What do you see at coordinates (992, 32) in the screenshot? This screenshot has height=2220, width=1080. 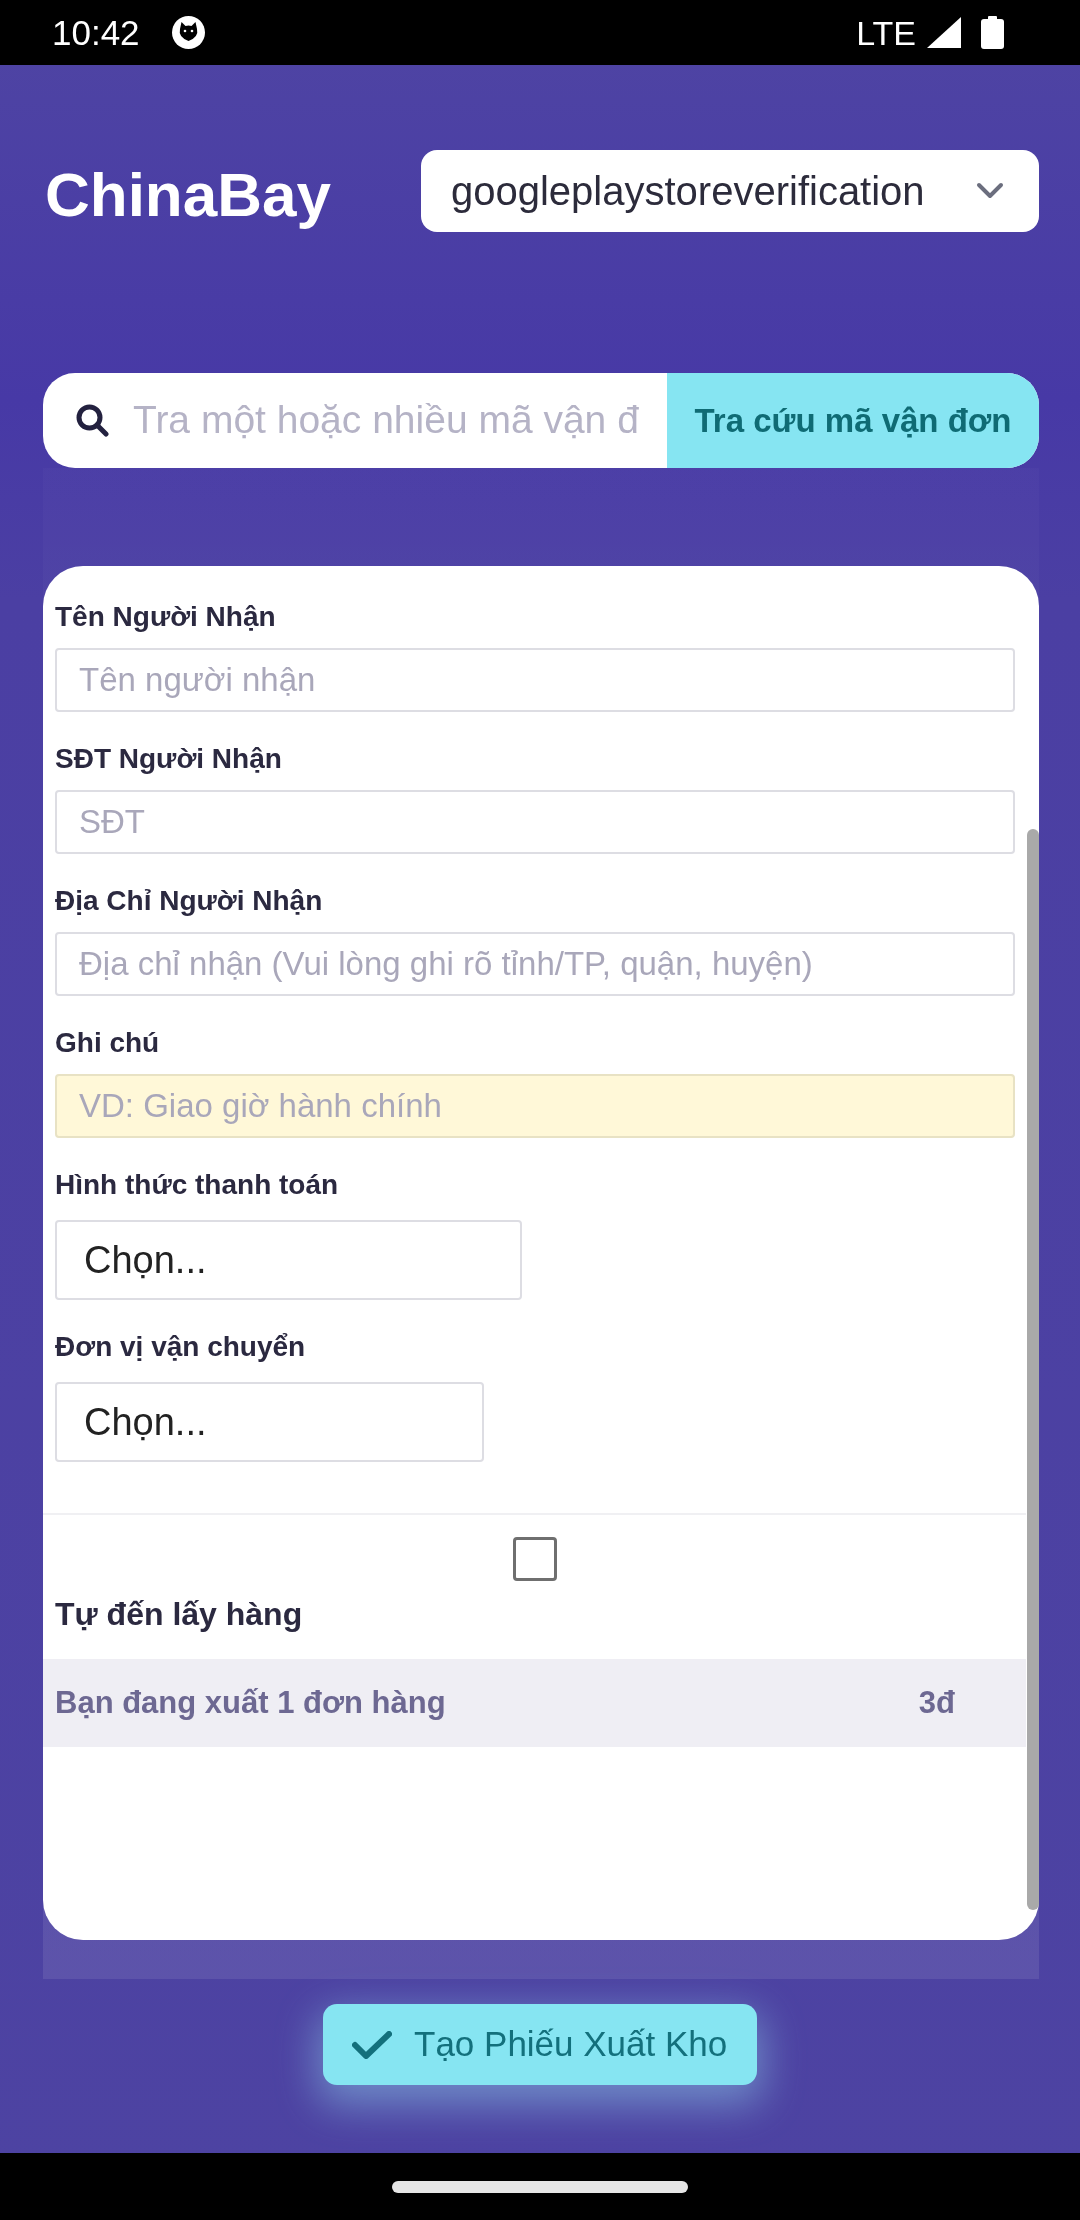 I see `battery-icon` at bounding box center [992, 32].